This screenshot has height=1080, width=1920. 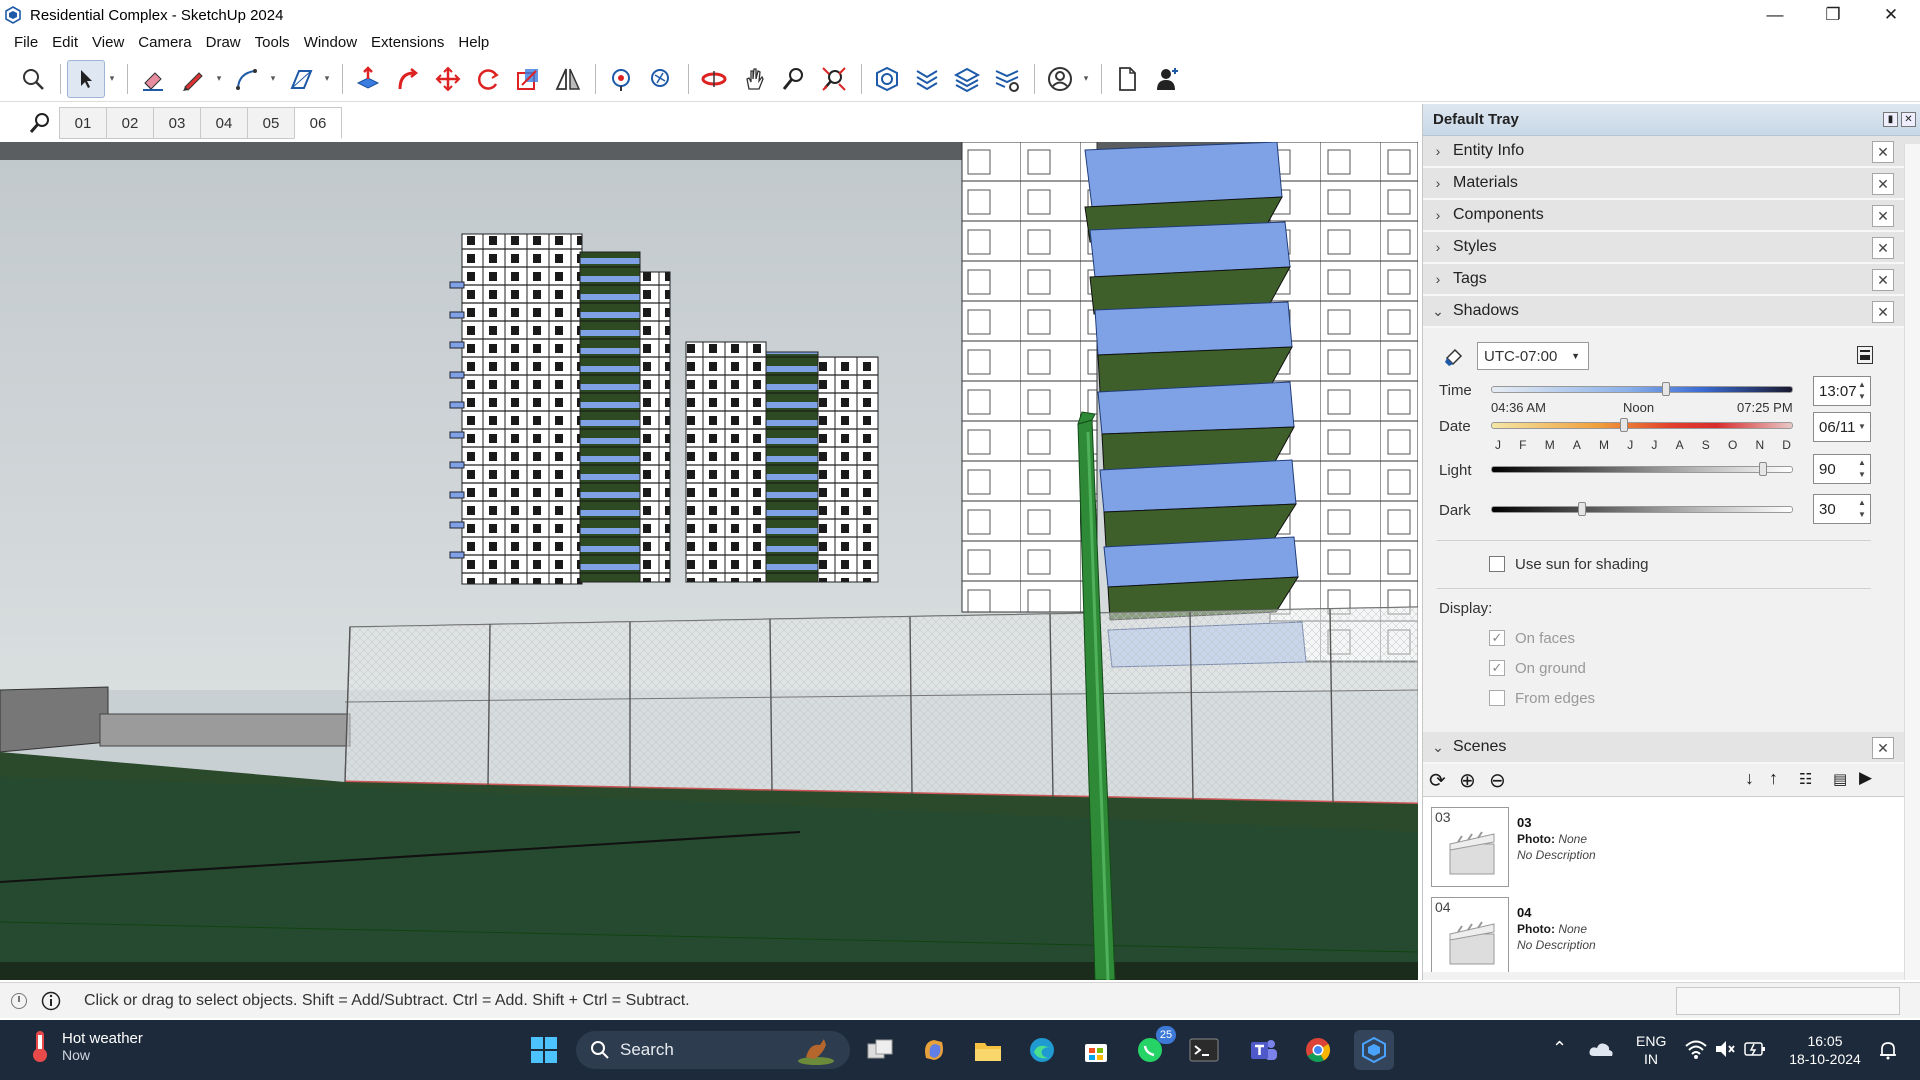 What do you see at coordinates (368, 79) in the screenshot?
I see `push-pull-tool-icon` at bounding box center [368, 79].